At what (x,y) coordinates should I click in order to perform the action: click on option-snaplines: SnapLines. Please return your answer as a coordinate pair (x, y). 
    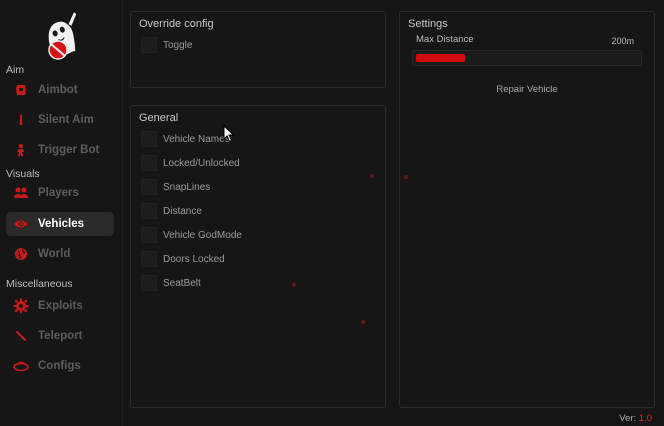
    Looking at the image, I should click on (175, 187).